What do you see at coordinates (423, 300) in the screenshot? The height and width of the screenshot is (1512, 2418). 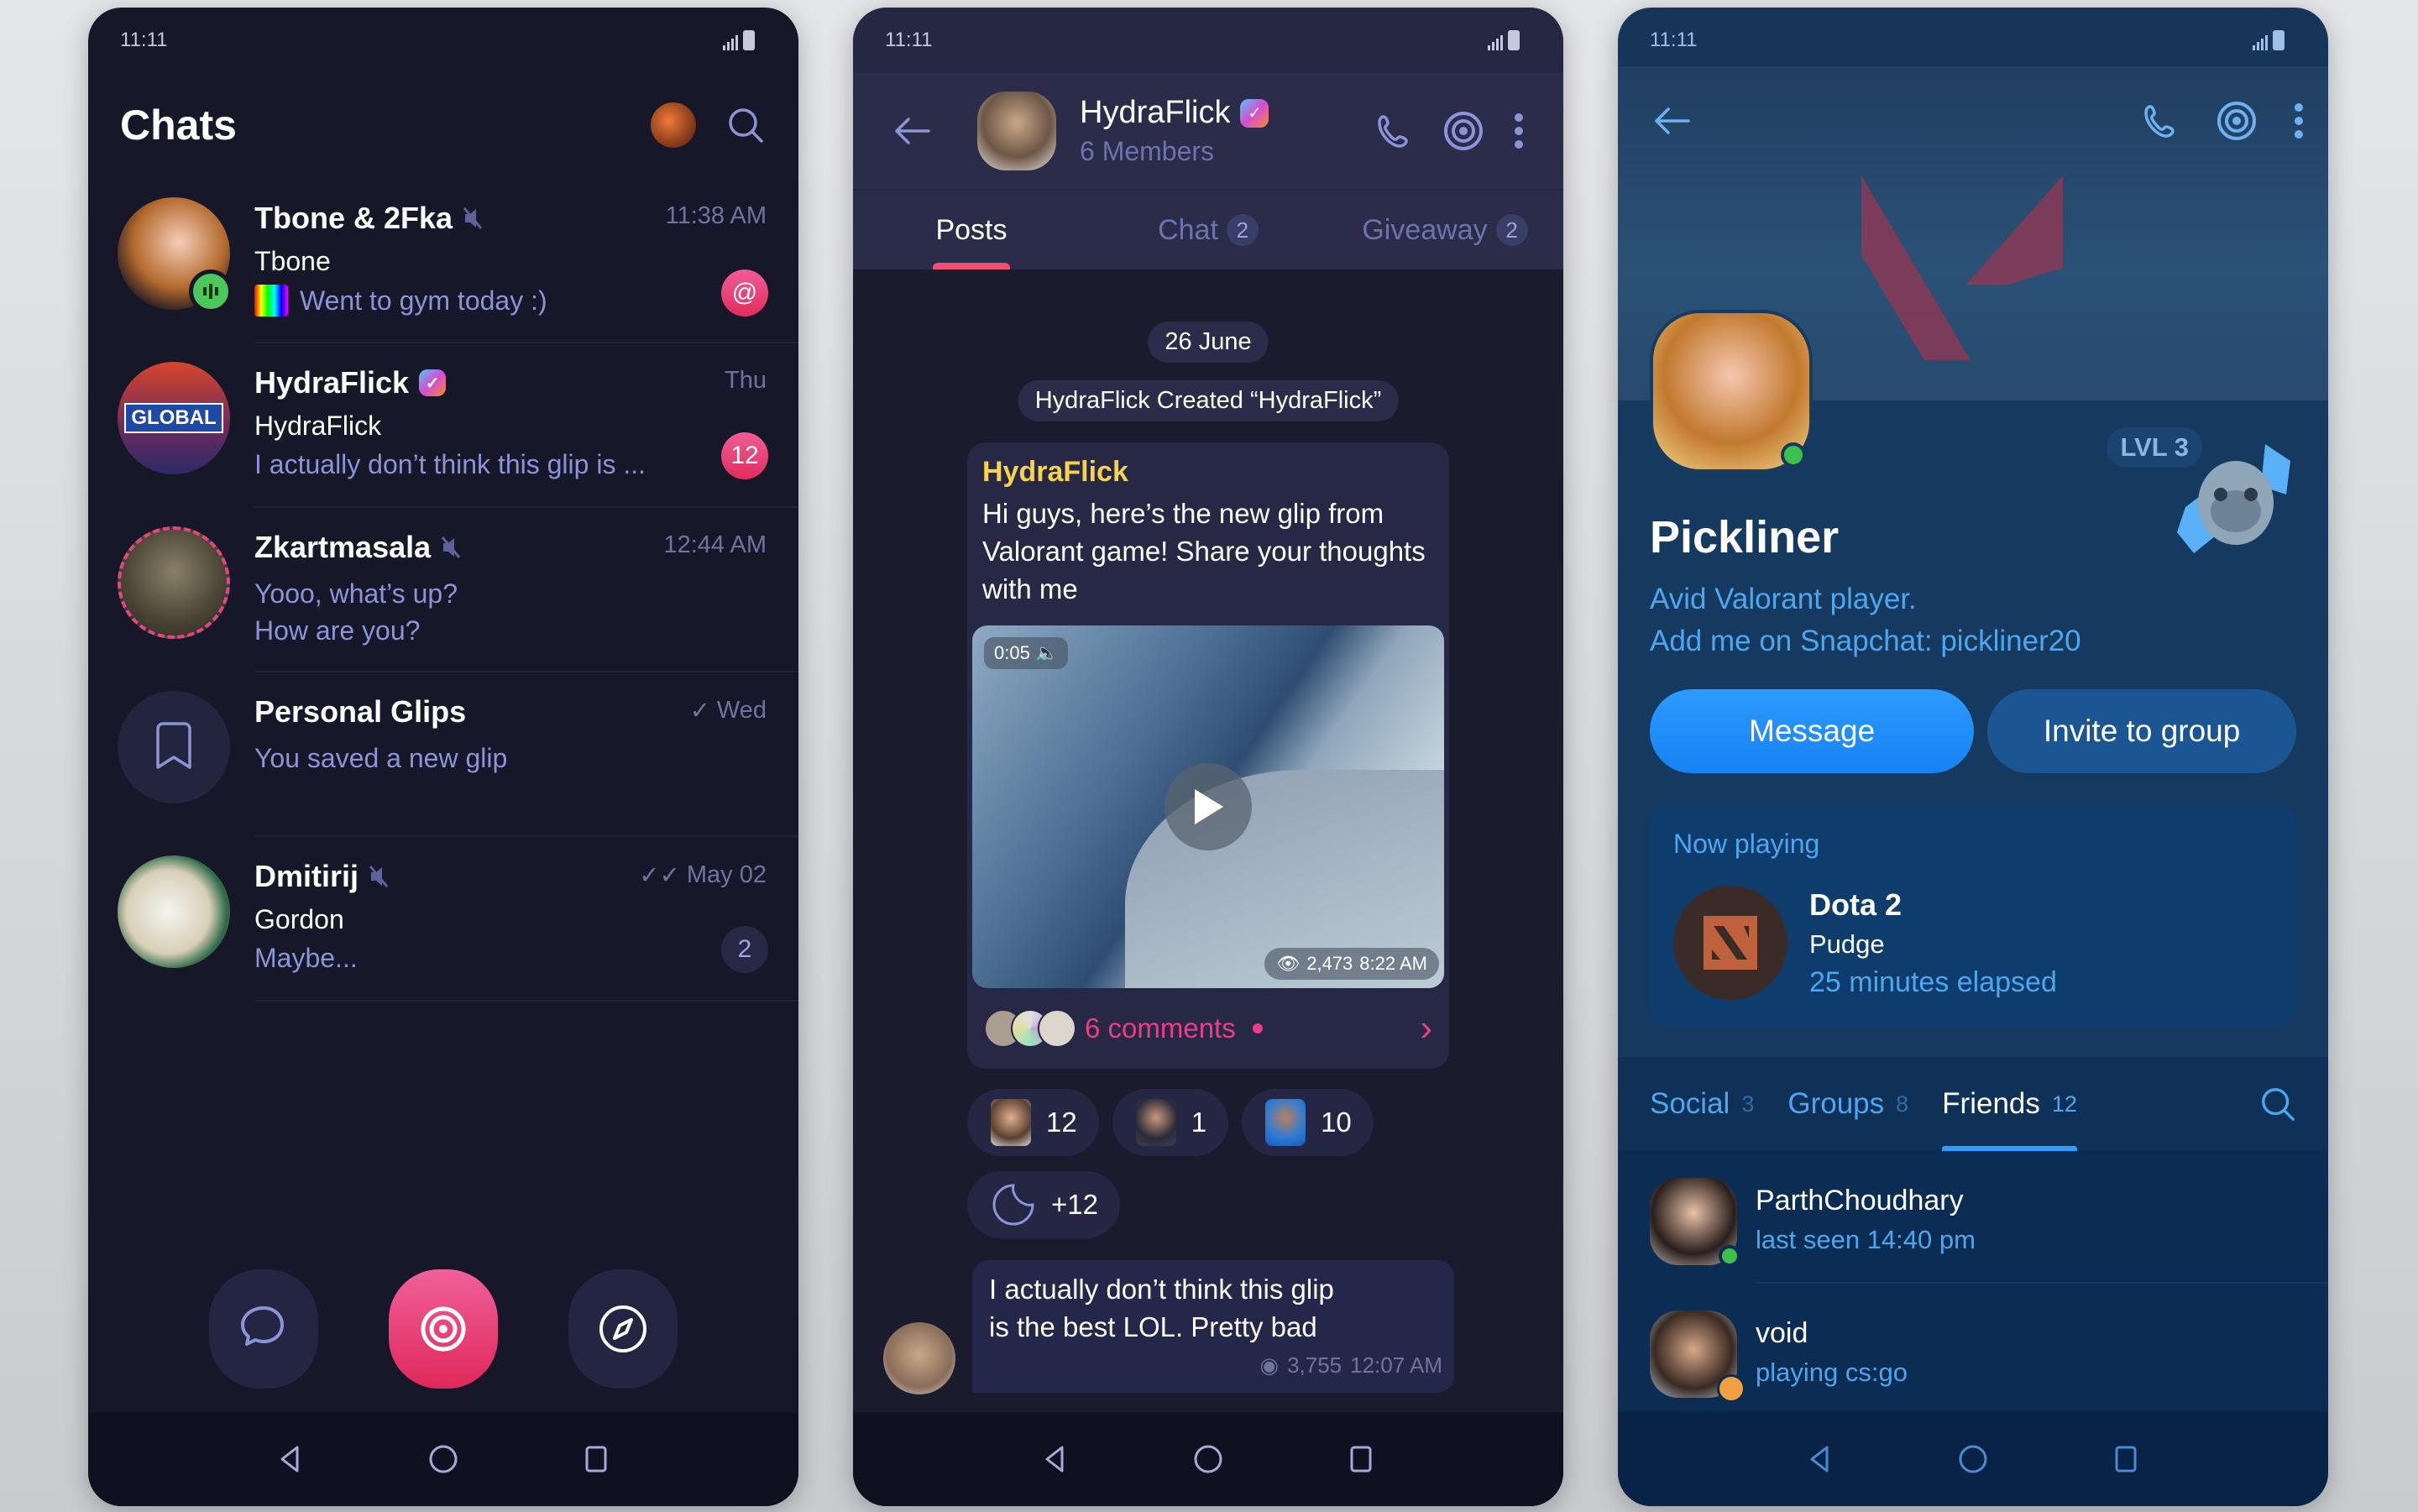 I see `chat-preview: Went to gym today :)` at bounding box center [423, 300].